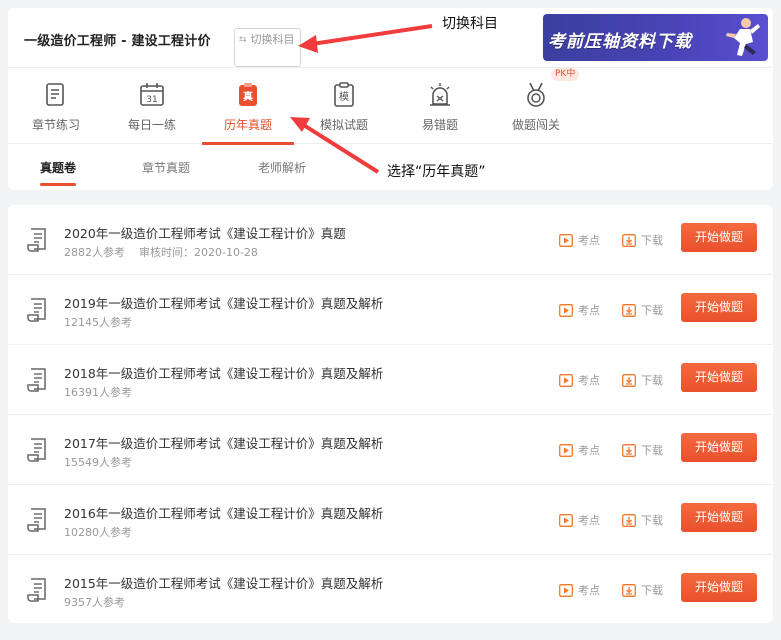 This screenshot has height=640, width=781. Describe the element at coordinates (565, 74) in the screenshot. I see `pk-badge: PK中` at that location.